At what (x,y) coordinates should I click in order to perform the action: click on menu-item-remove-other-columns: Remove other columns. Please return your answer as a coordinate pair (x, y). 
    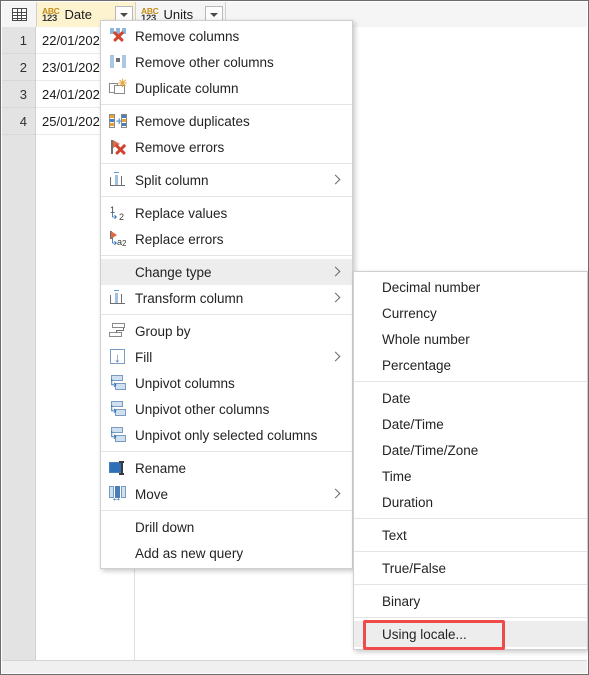
    Looking at the image, I should click on (226, 62).